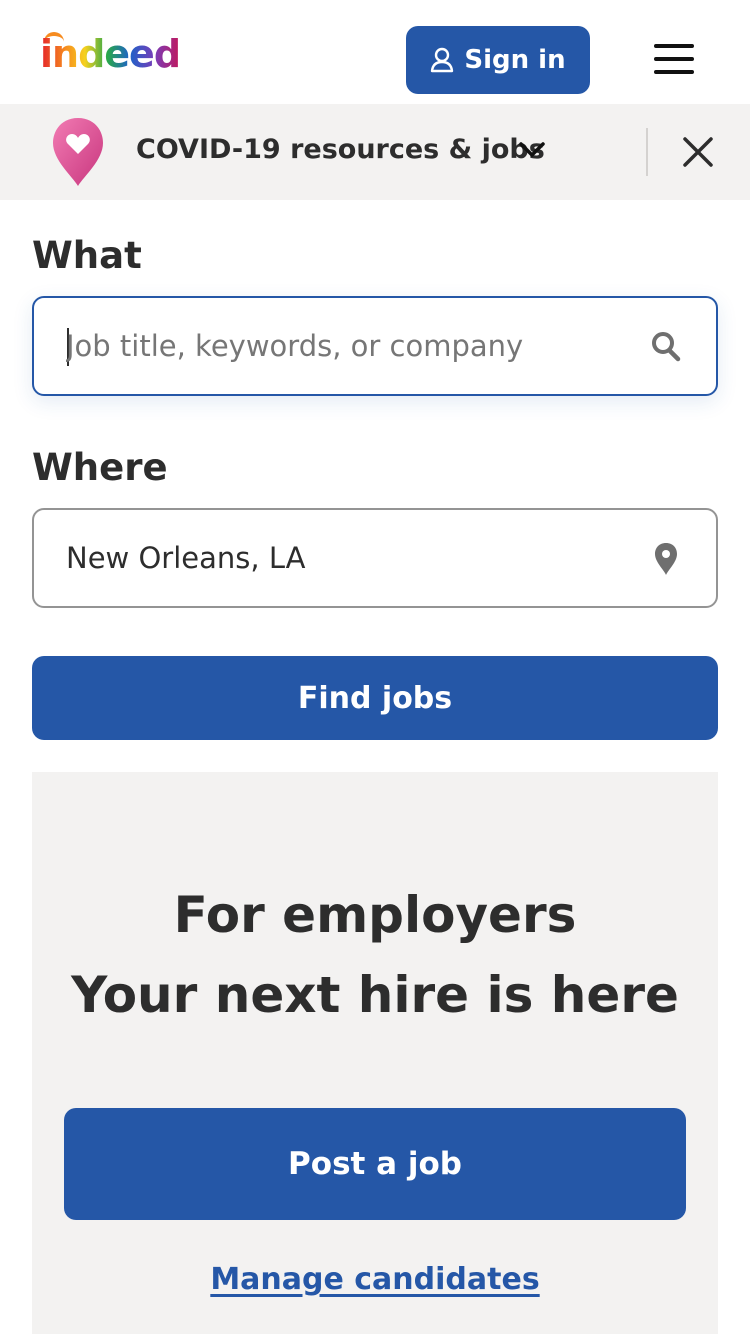  I want to click on what-field, so click(375, 346).